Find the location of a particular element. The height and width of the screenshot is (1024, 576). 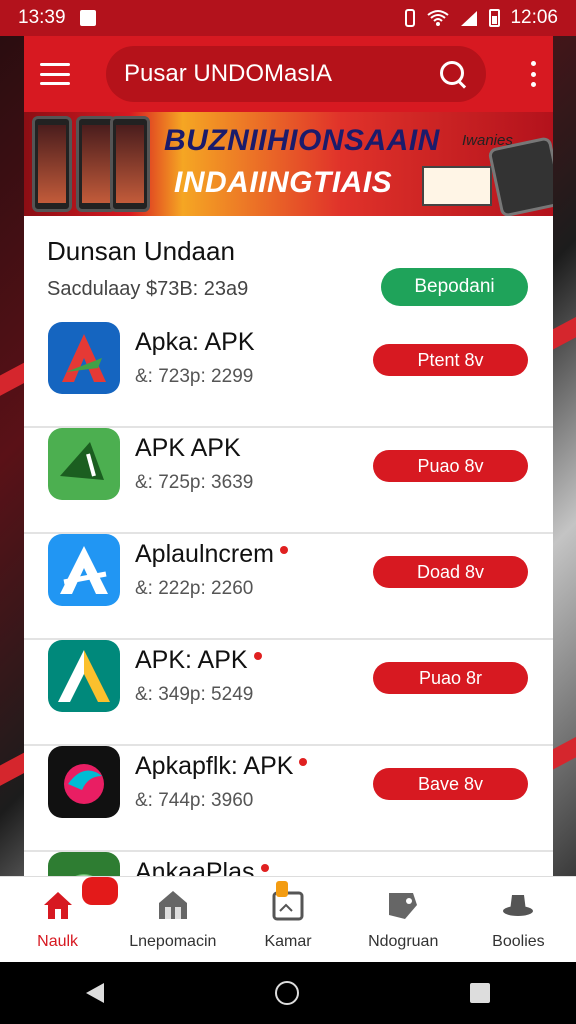

nav-item-tags: Ndogruan is located at coordinates (403, 919).